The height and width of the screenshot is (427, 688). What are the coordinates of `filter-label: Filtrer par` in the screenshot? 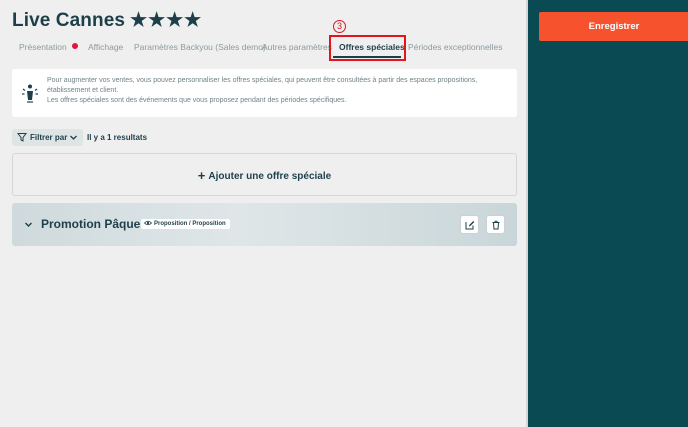 It's located at (49, 137).